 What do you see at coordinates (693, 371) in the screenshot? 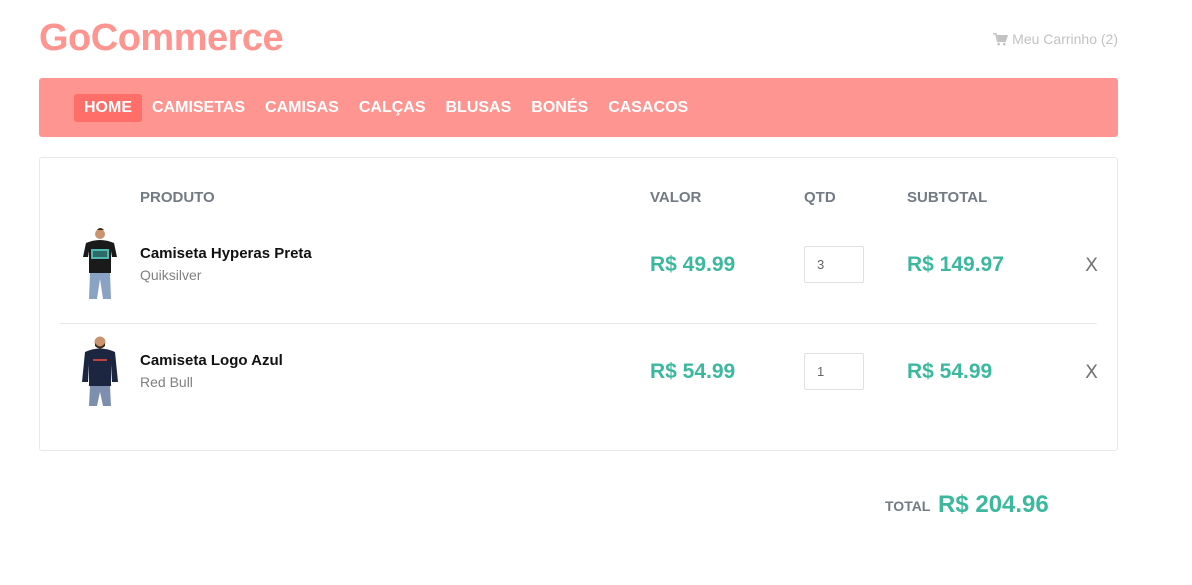
I see `product-price: R$ 54.99` at bounding box center [693, 371].